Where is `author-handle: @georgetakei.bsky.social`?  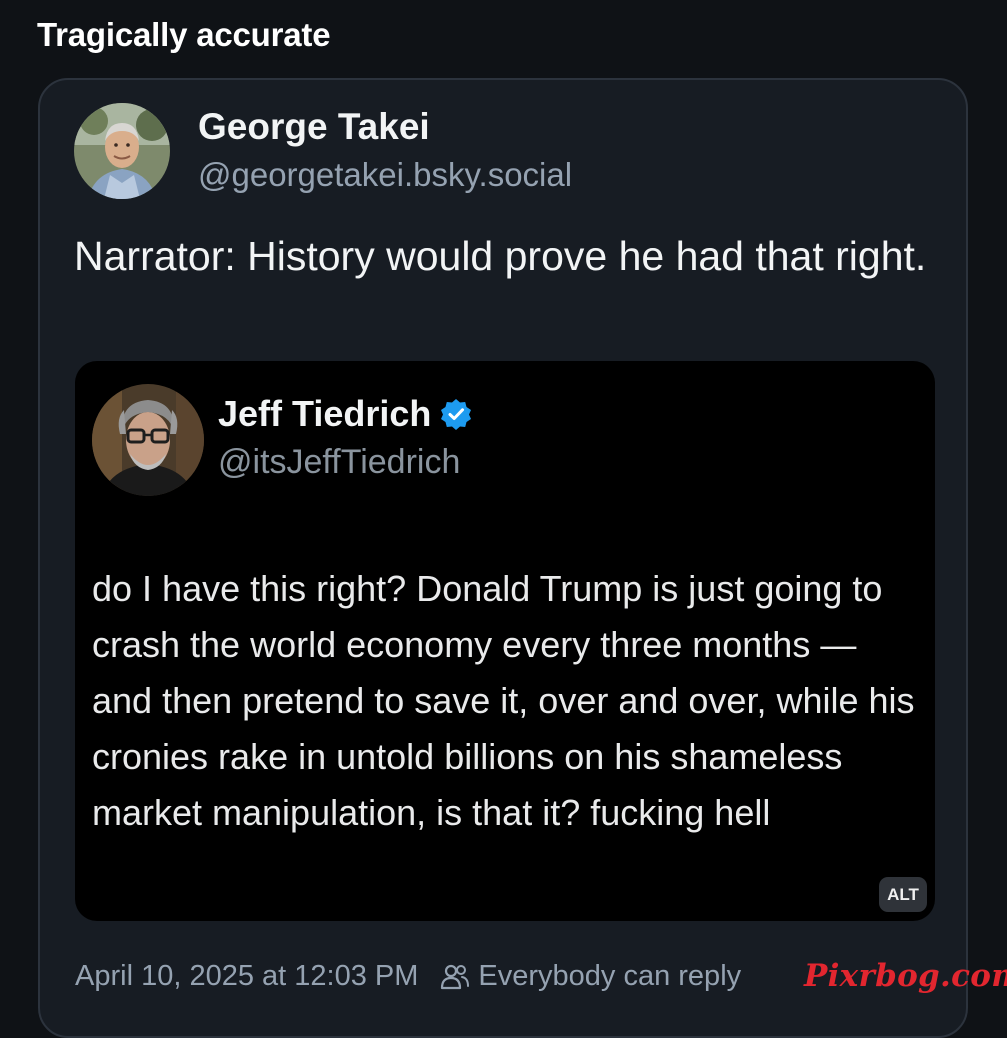
author-handle: @georgetakei.bsky.social is located at coordinates (385, 175).